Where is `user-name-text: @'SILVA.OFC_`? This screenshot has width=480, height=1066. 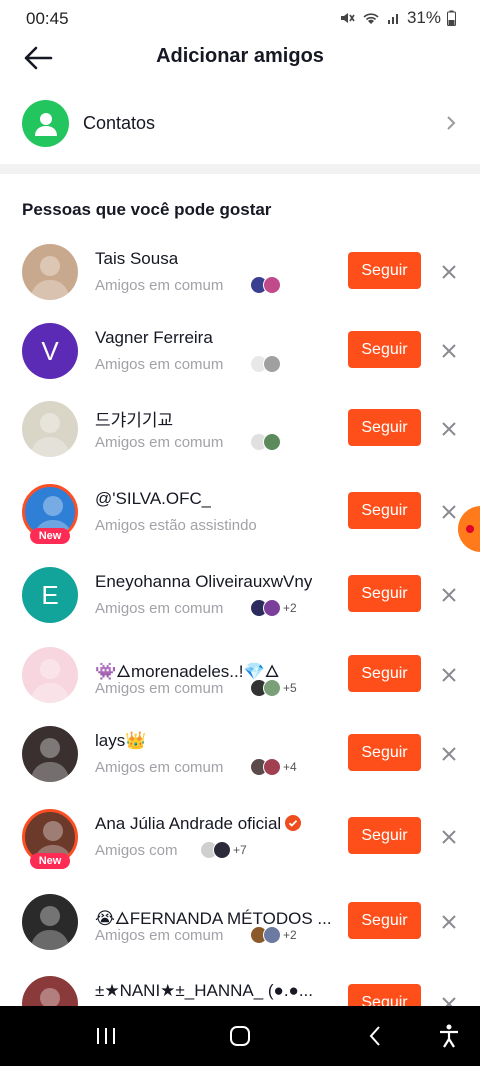 user-name-text: @'SILVA.OFC_ is located at coordinates (153, 498).